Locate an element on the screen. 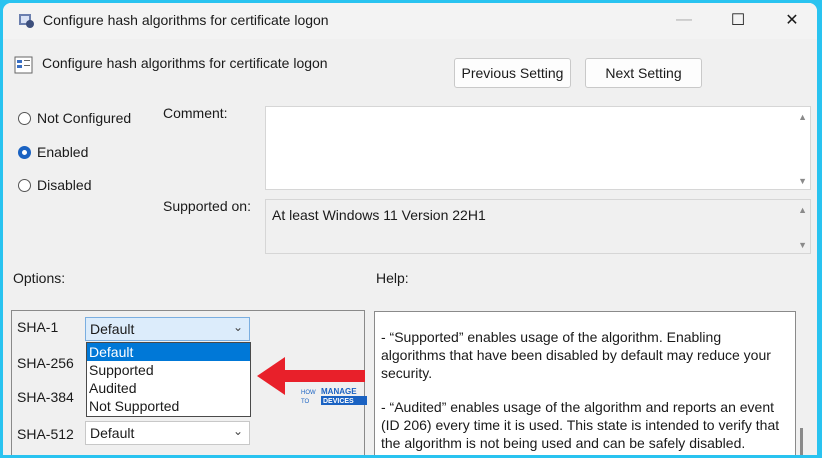 This screenshot has width=822, height=458. svg-text: DEVICES is located at coordinates (338, 401).